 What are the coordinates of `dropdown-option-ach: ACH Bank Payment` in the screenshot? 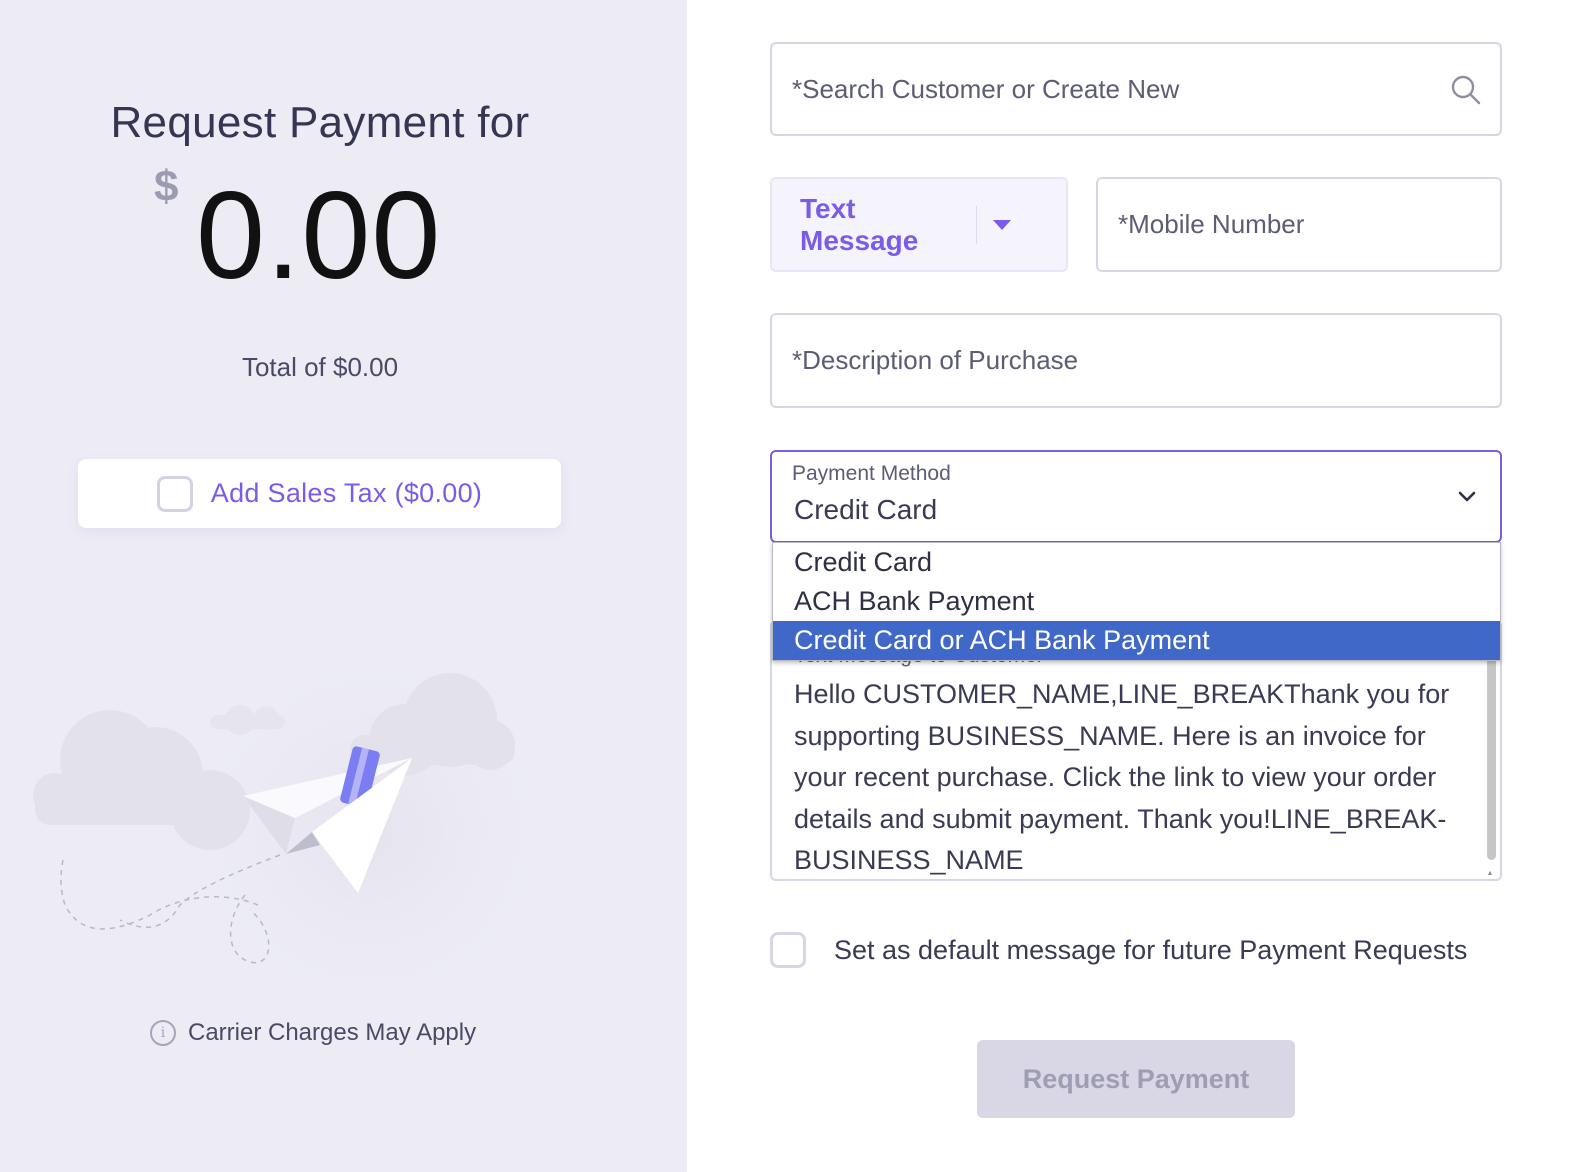 It's located at (1136, 601).